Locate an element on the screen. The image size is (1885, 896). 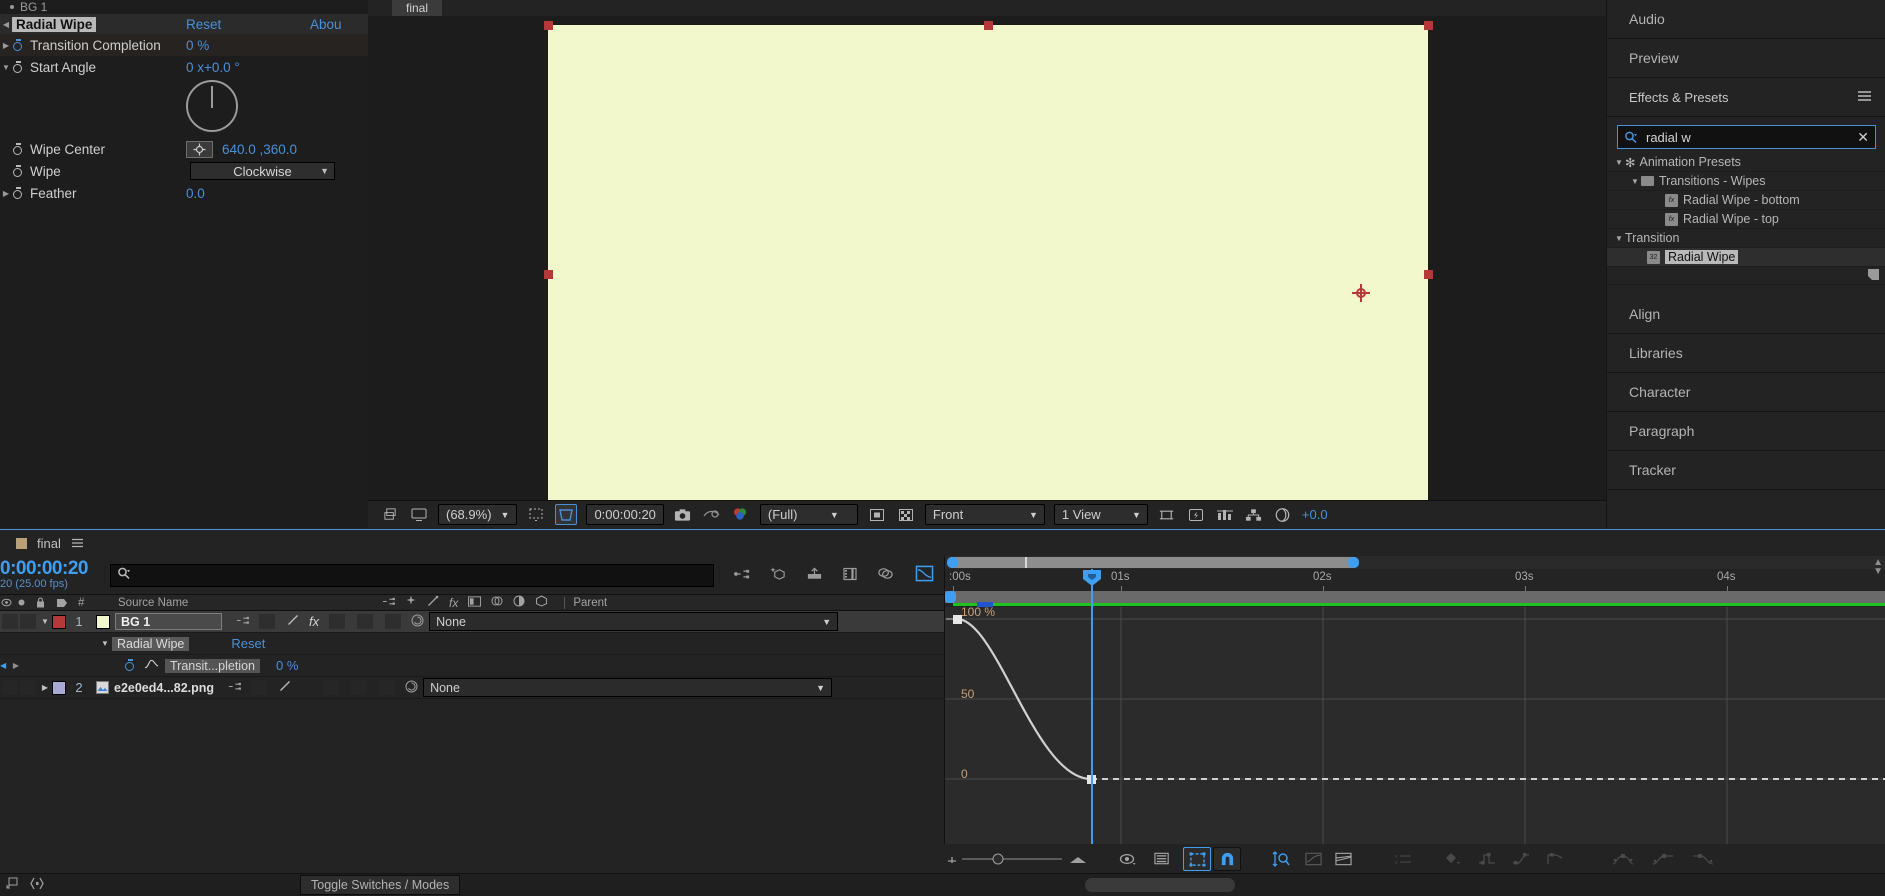
frame-blend-icon is located at coordinates (475, 602).